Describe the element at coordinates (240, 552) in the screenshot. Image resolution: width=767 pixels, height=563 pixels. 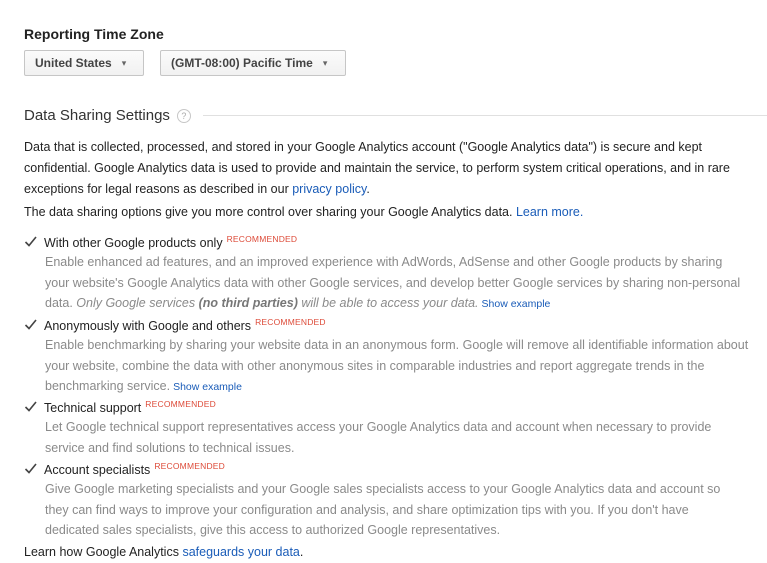
I see `safeguards-link: safeguards your data` at that location.